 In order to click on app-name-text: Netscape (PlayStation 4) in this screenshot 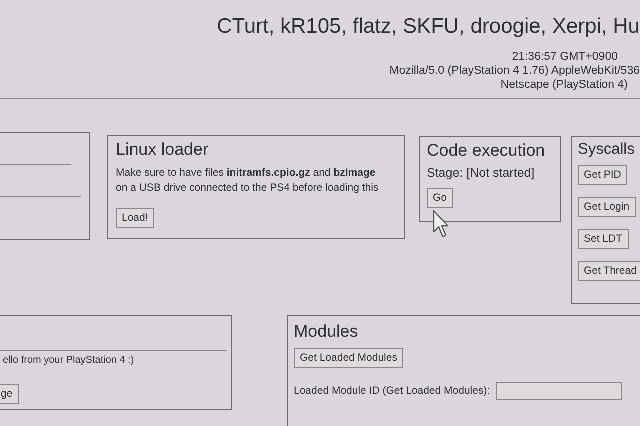, I will do `click(564, 85)`.